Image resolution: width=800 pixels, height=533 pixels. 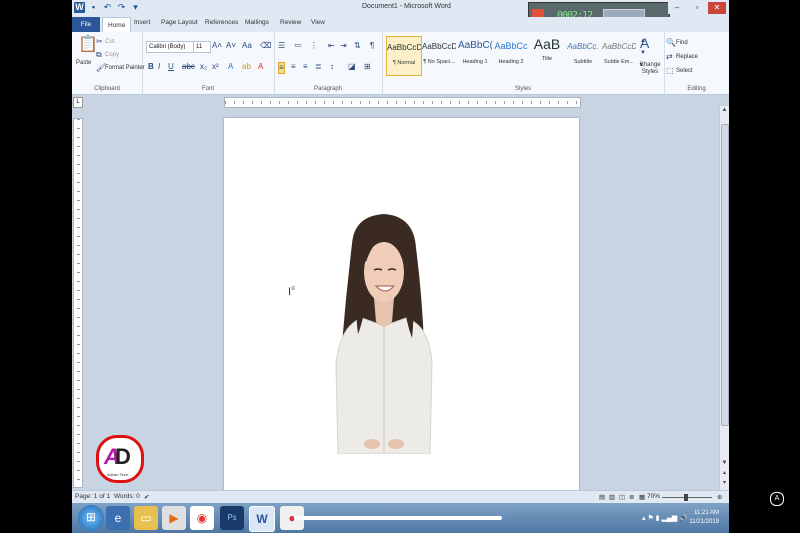 What do you see at coordinates (298, 46) in the screenshot?
I see `numbering-icon: ≔` at bounding box center [298, 46].